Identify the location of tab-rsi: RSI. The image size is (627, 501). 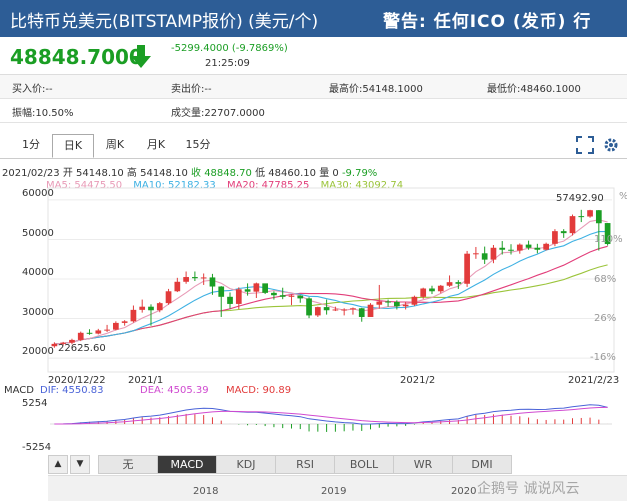
(305, 464).